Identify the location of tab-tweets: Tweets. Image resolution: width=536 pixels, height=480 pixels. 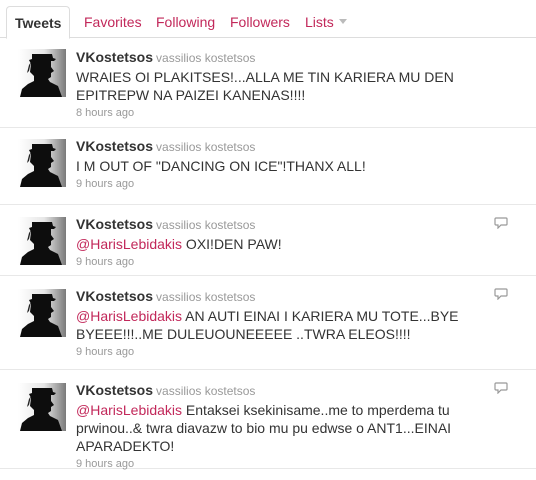
(38, 22).